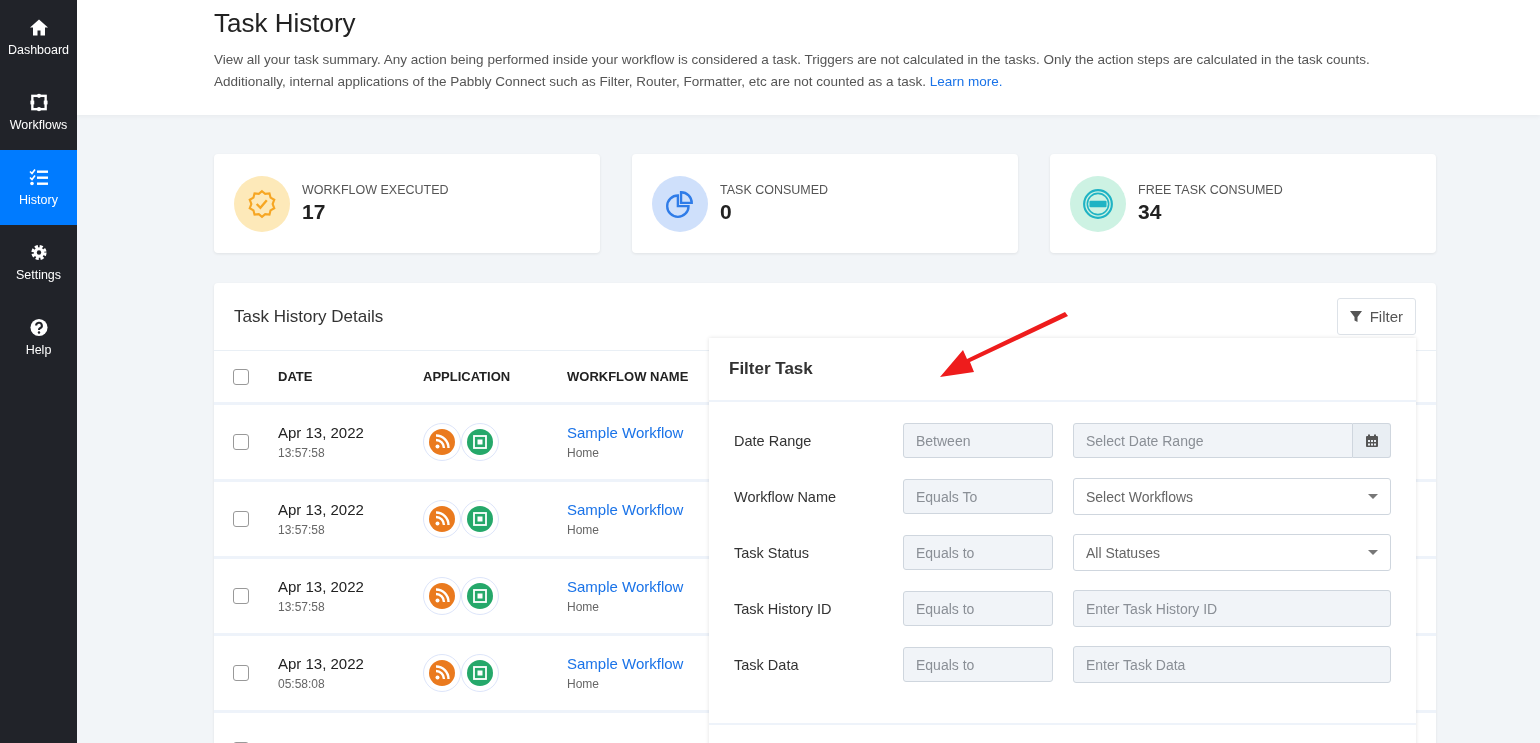 Image resolution: width=1540 pixels, height=743 pixels. What do you see at coordinates (786, 496) in the screenshot?
I see `field-label: Workflow Name` at bounding box center [786, 496].